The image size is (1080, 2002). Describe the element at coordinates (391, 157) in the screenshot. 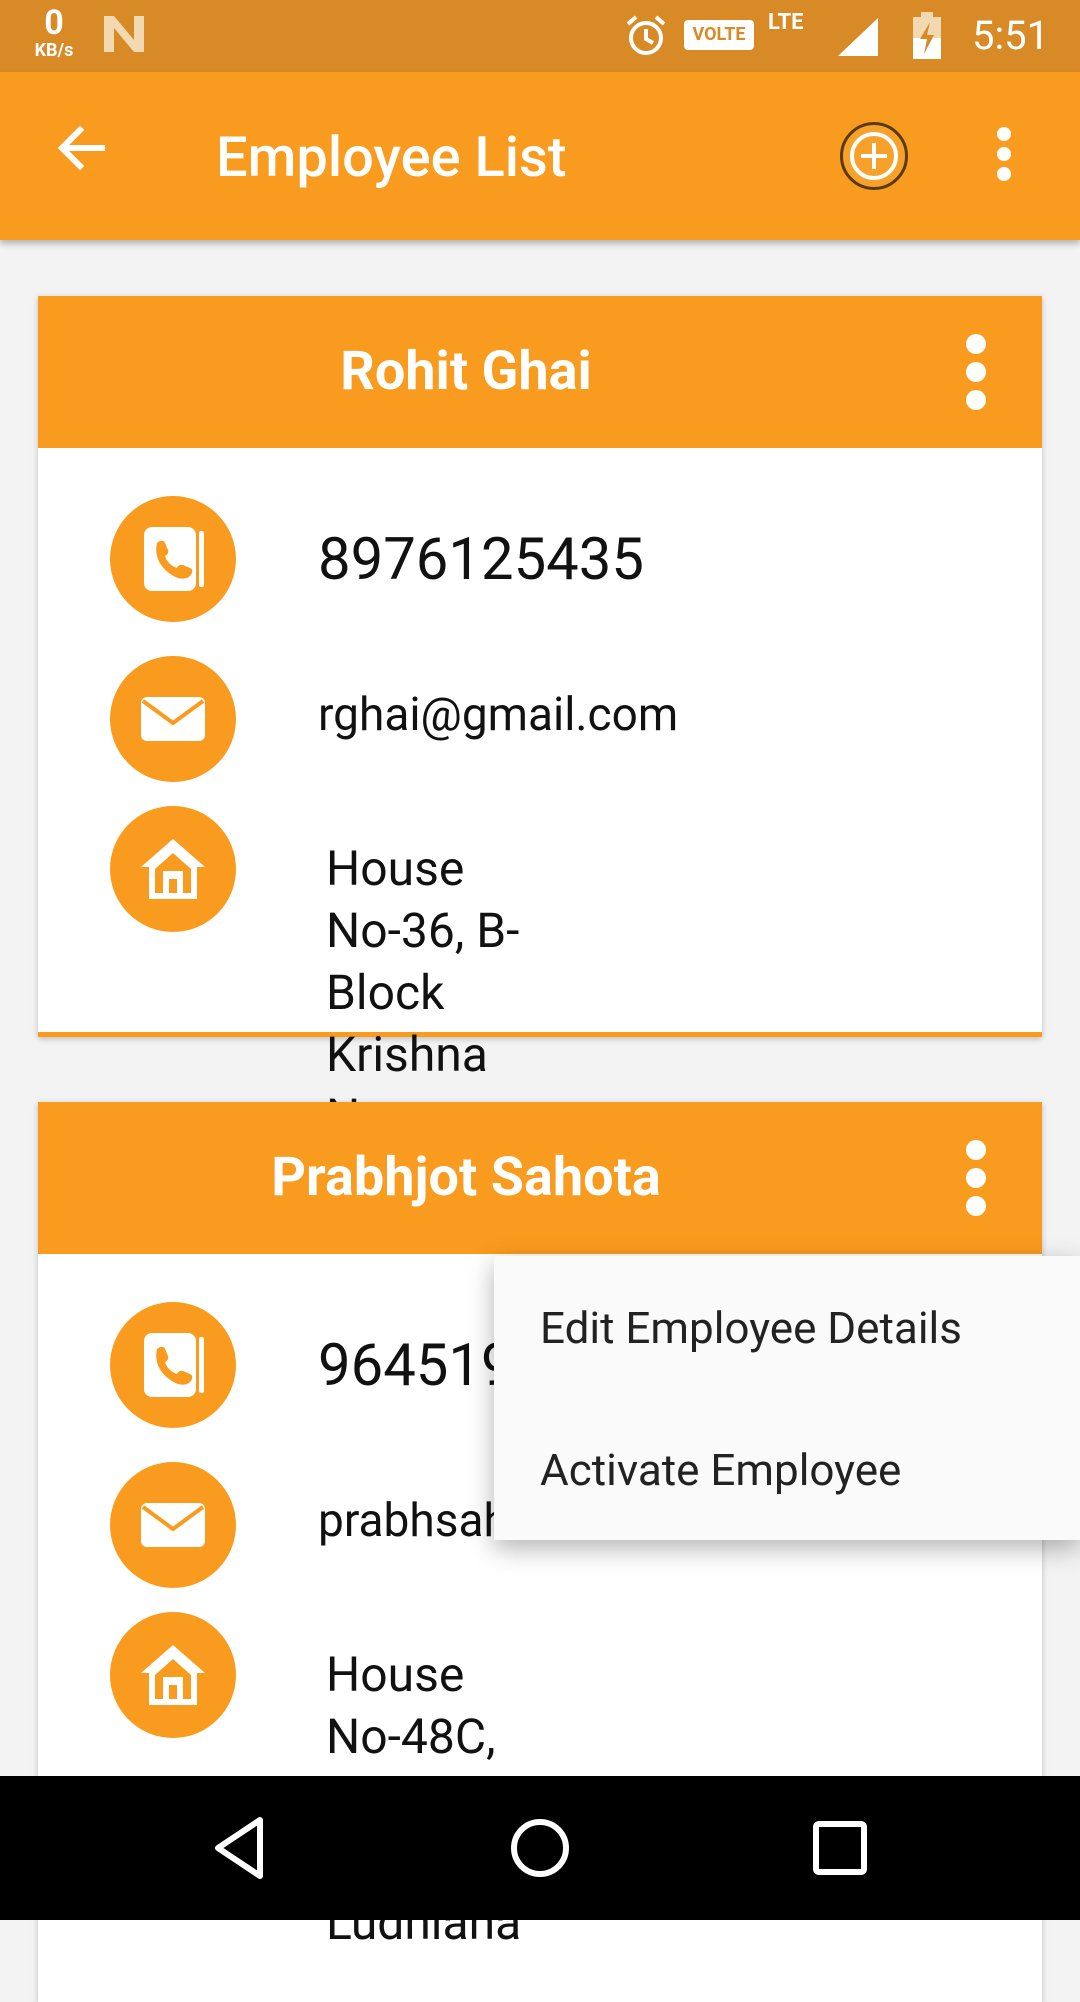

I see `page-title: Employee List` at that location.